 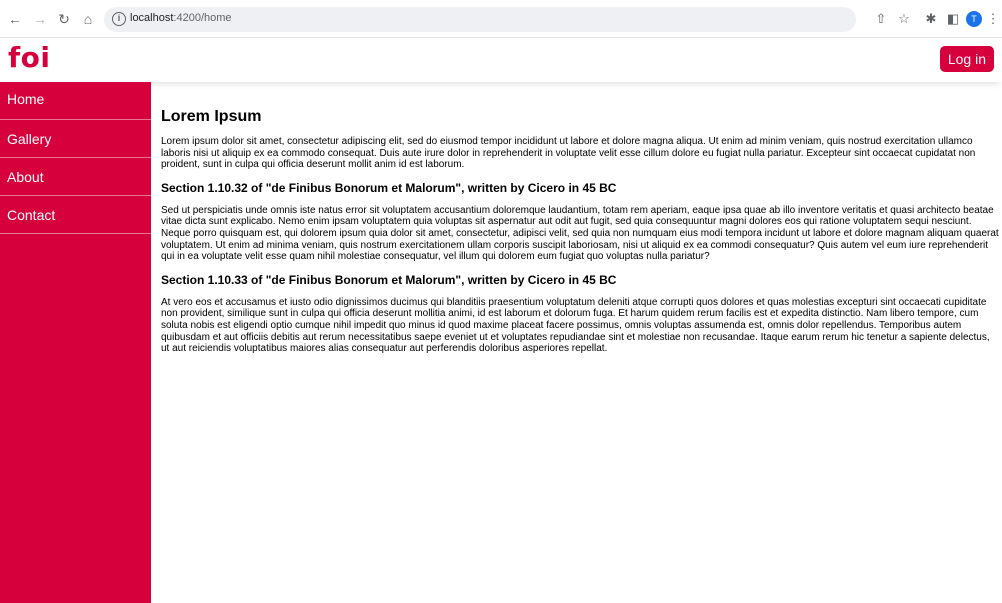 What do you see at coordinates (953, 19) in the screenshot?
I see `sidepanel-icon: ◧` at bounding box center [953, 19].